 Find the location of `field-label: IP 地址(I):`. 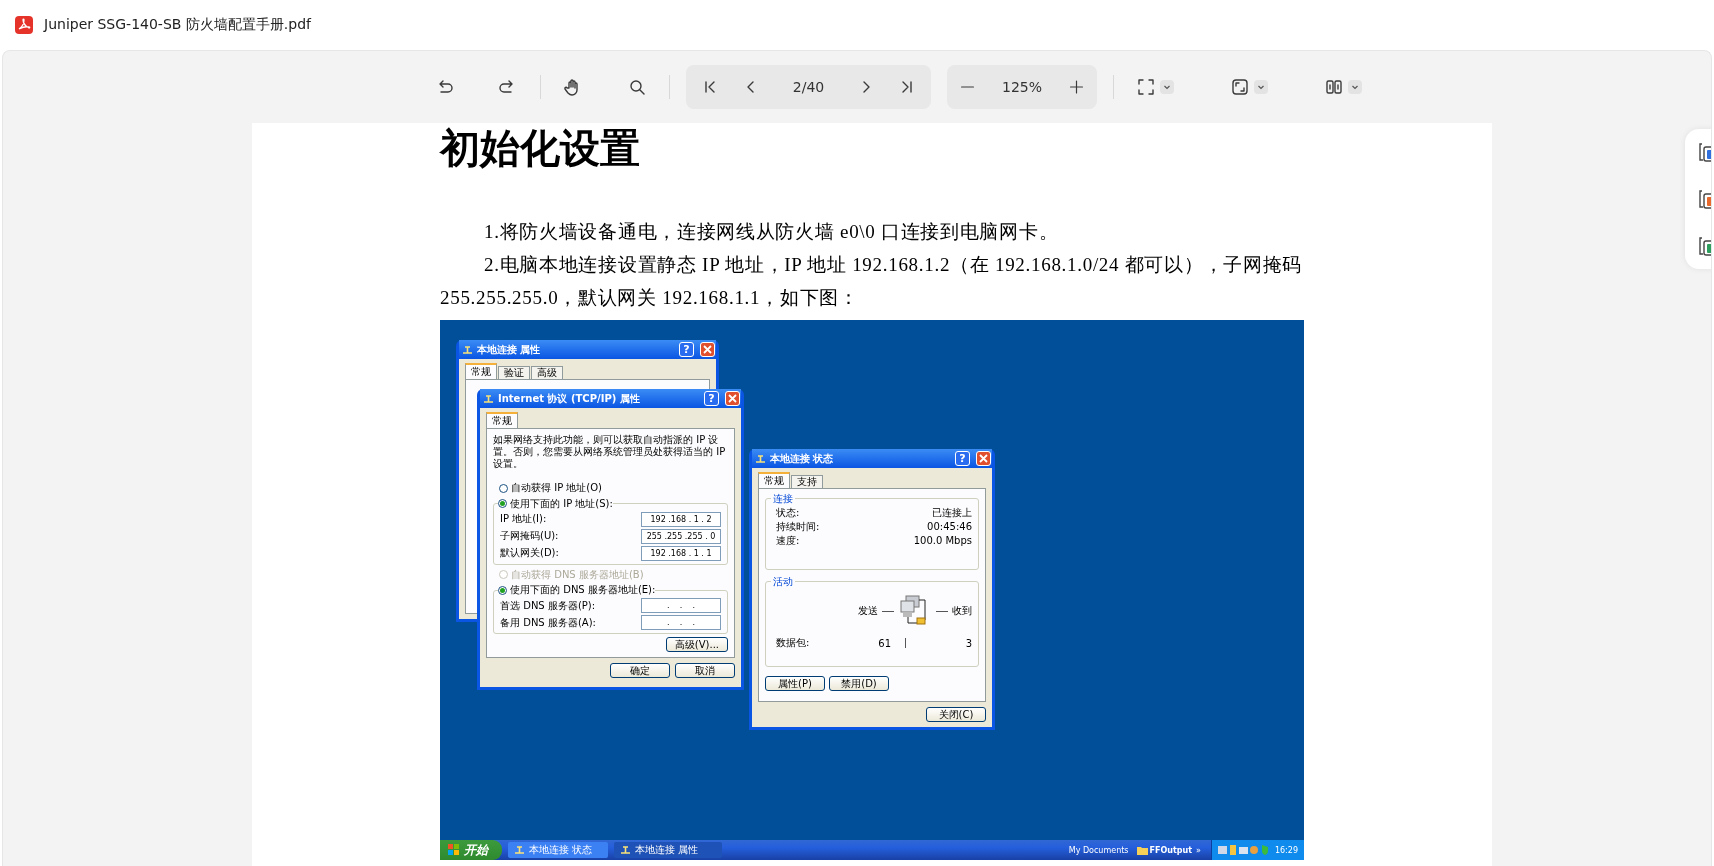

field-label: IP 地址(I): is located at coordinates (523, 519).